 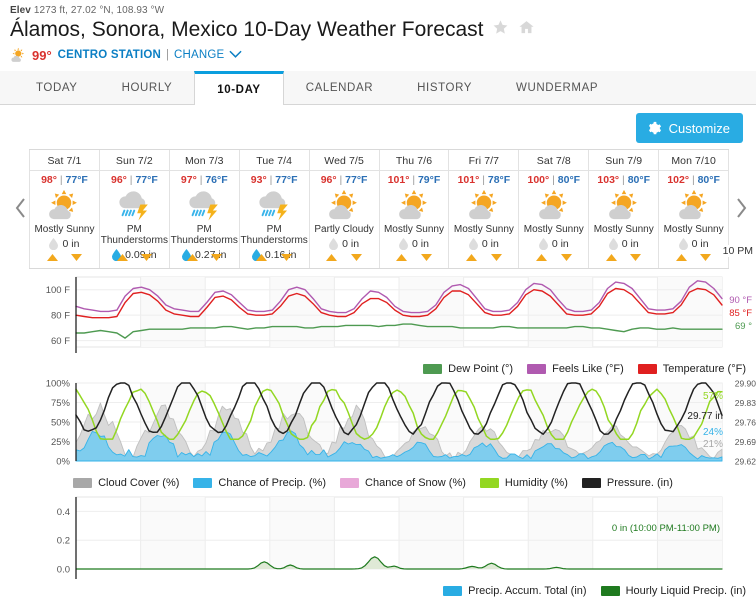 What do you see at coordinates (689, 128) in the screenshot?
I see `customize-button: Customize` at bounding box center [689, 128].